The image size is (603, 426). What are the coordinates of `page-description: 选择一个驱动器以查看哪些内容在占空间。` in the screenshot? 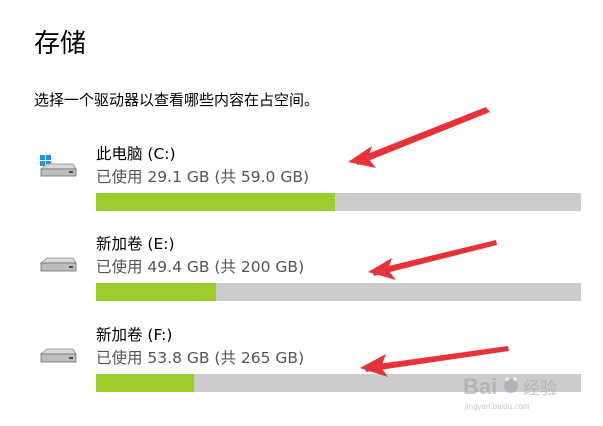 It's located at (177, 100).